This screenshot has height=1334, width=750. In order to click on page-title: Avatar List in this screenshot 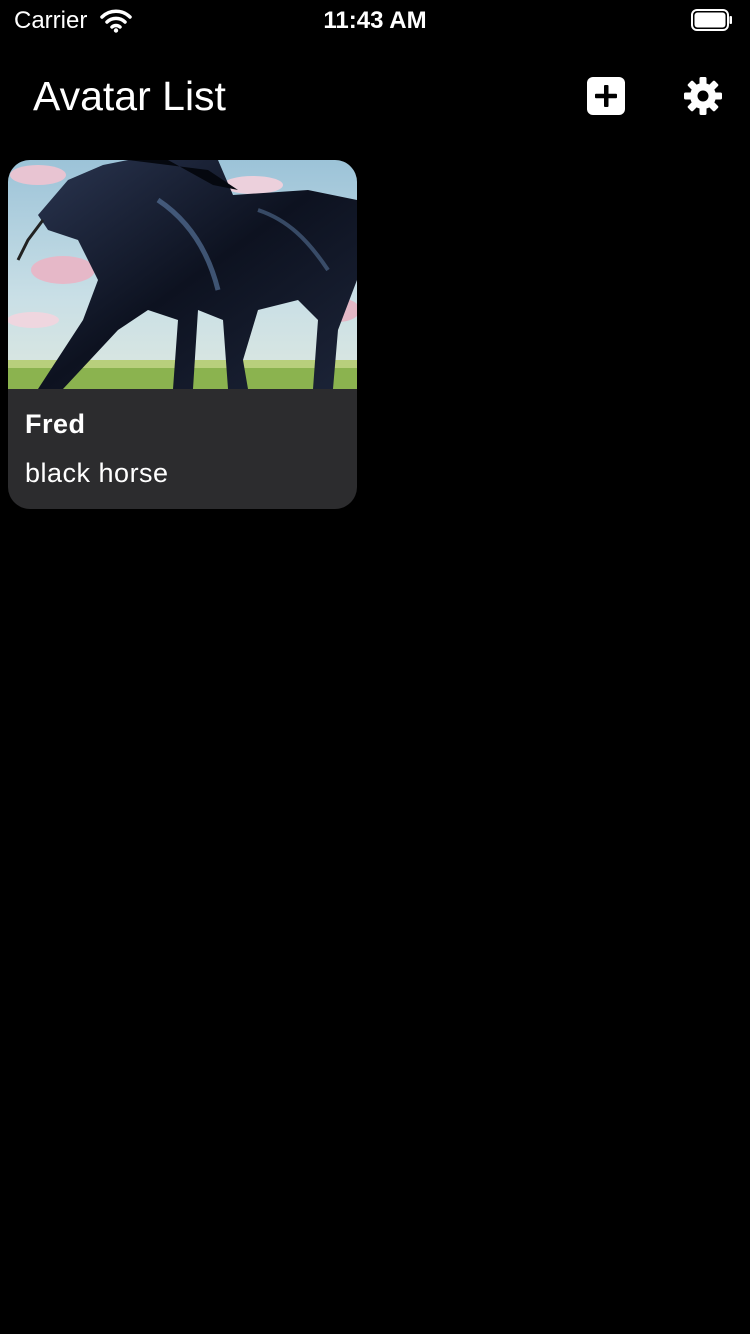, I will do `click(129, 96)`.